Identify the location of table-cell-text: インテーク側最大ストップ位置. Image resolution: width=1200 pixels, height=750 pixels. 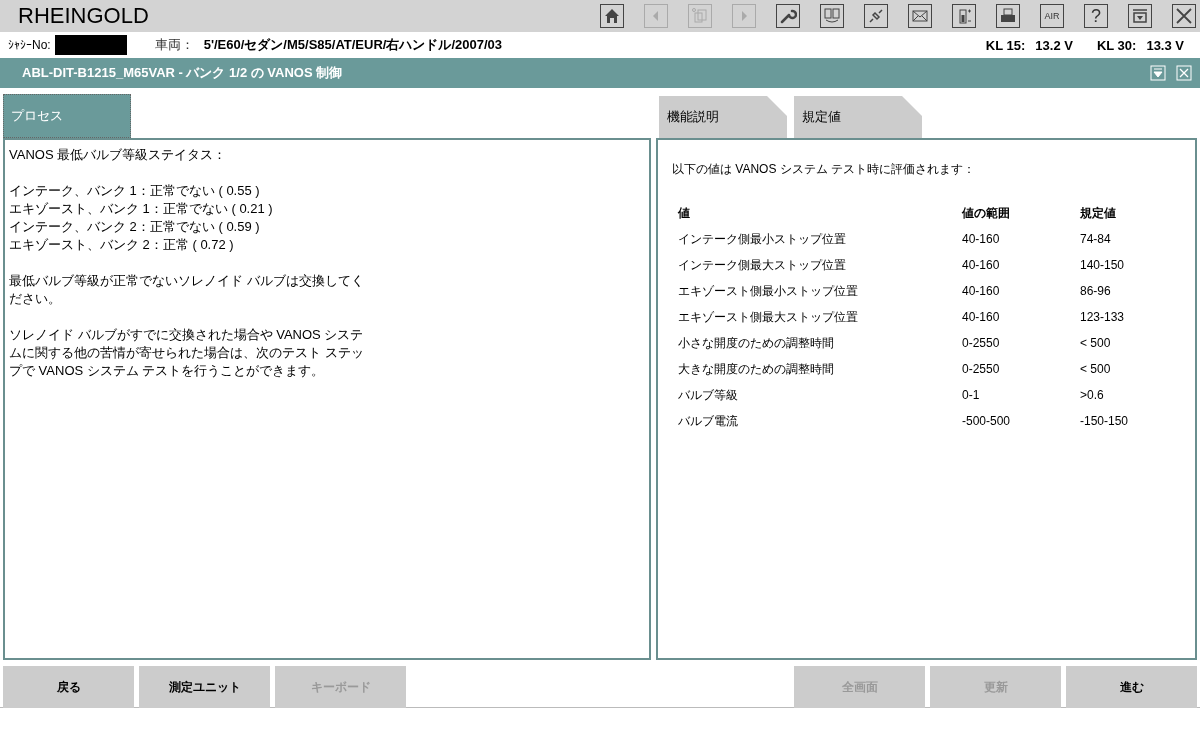
(762, 265).